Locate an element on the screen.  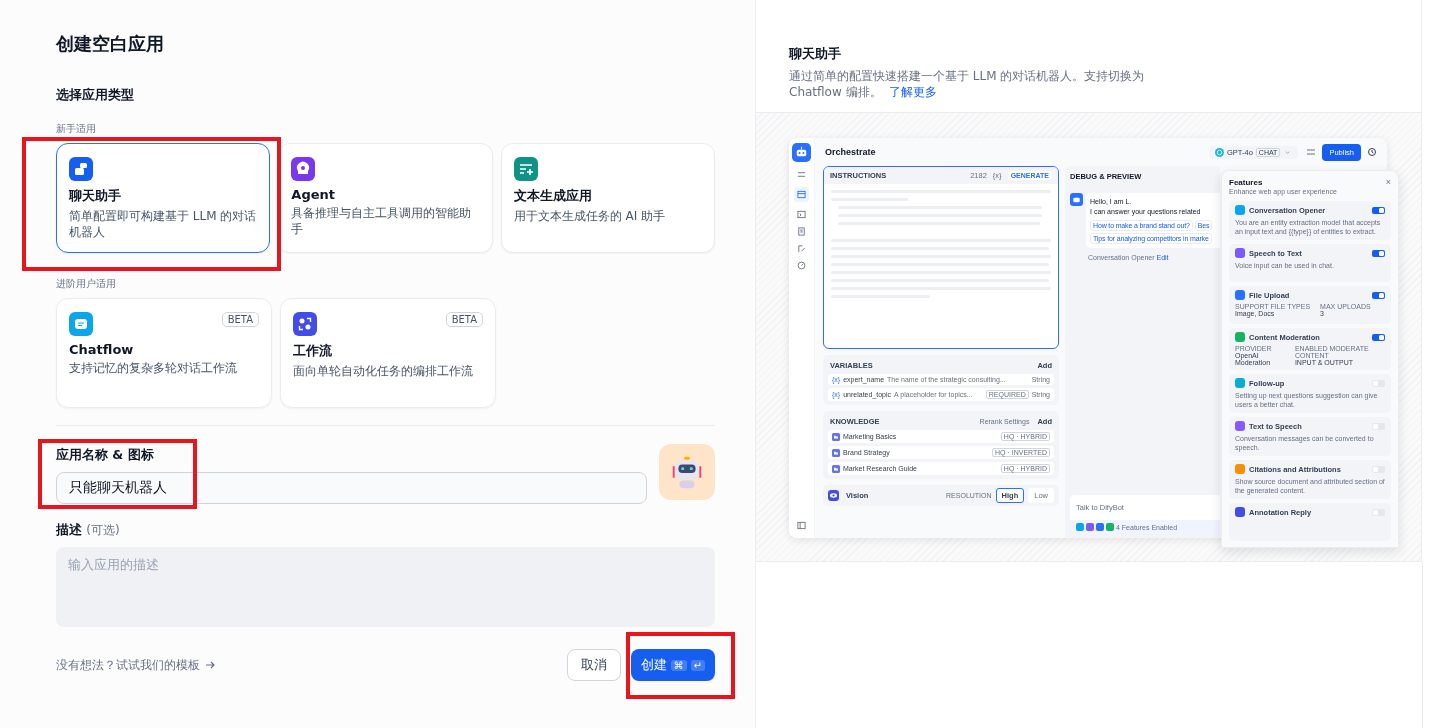
card-description: 简单配置即可构建基于 LLM 的对话机器人 is located at coordinates (163, 224).